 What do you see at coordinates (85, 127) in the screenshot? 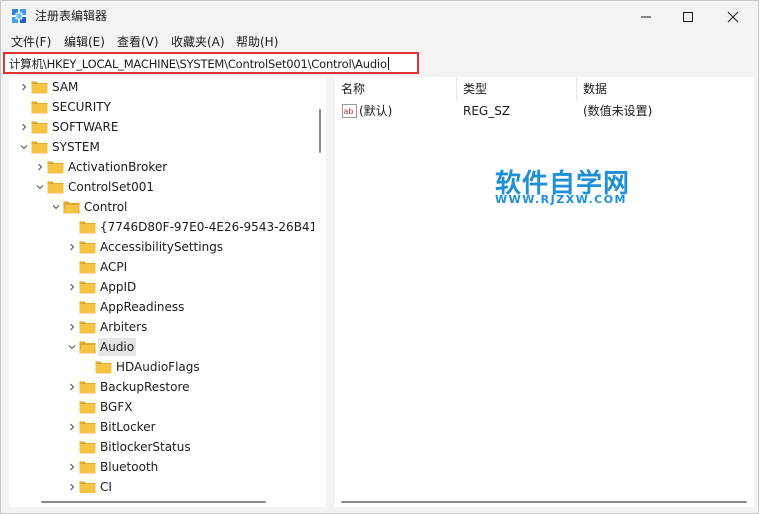
I see `tree-node-label: SOFTWARE` at bounding box center [85, 127].